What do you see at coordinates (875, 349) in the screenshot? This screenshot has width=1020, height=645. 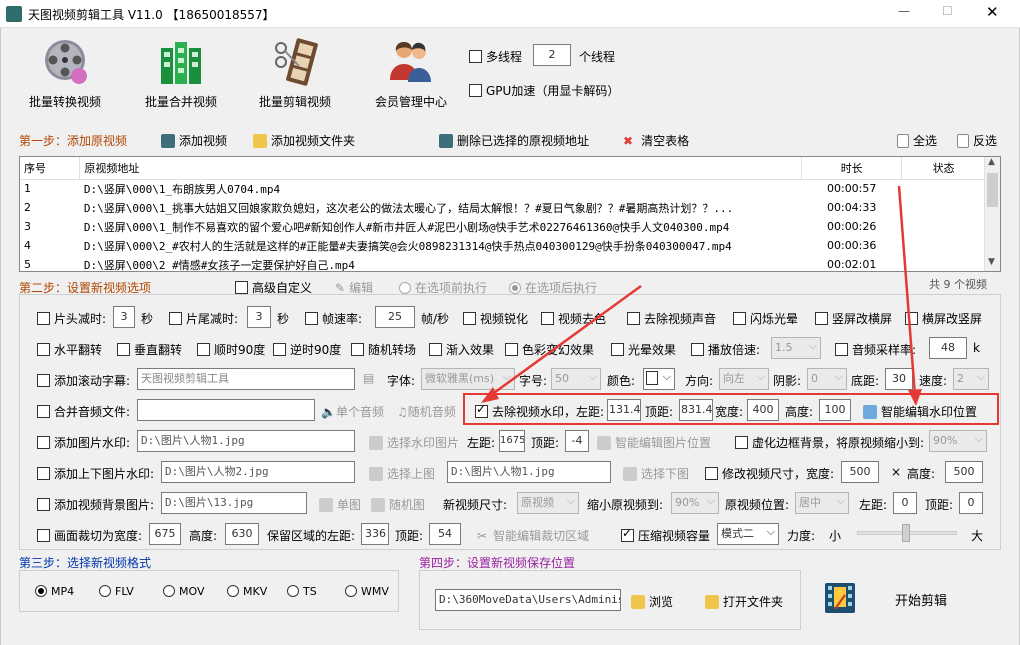 I see `sample-checkbox: 音频采样率:` at bounding box center [875, 349].